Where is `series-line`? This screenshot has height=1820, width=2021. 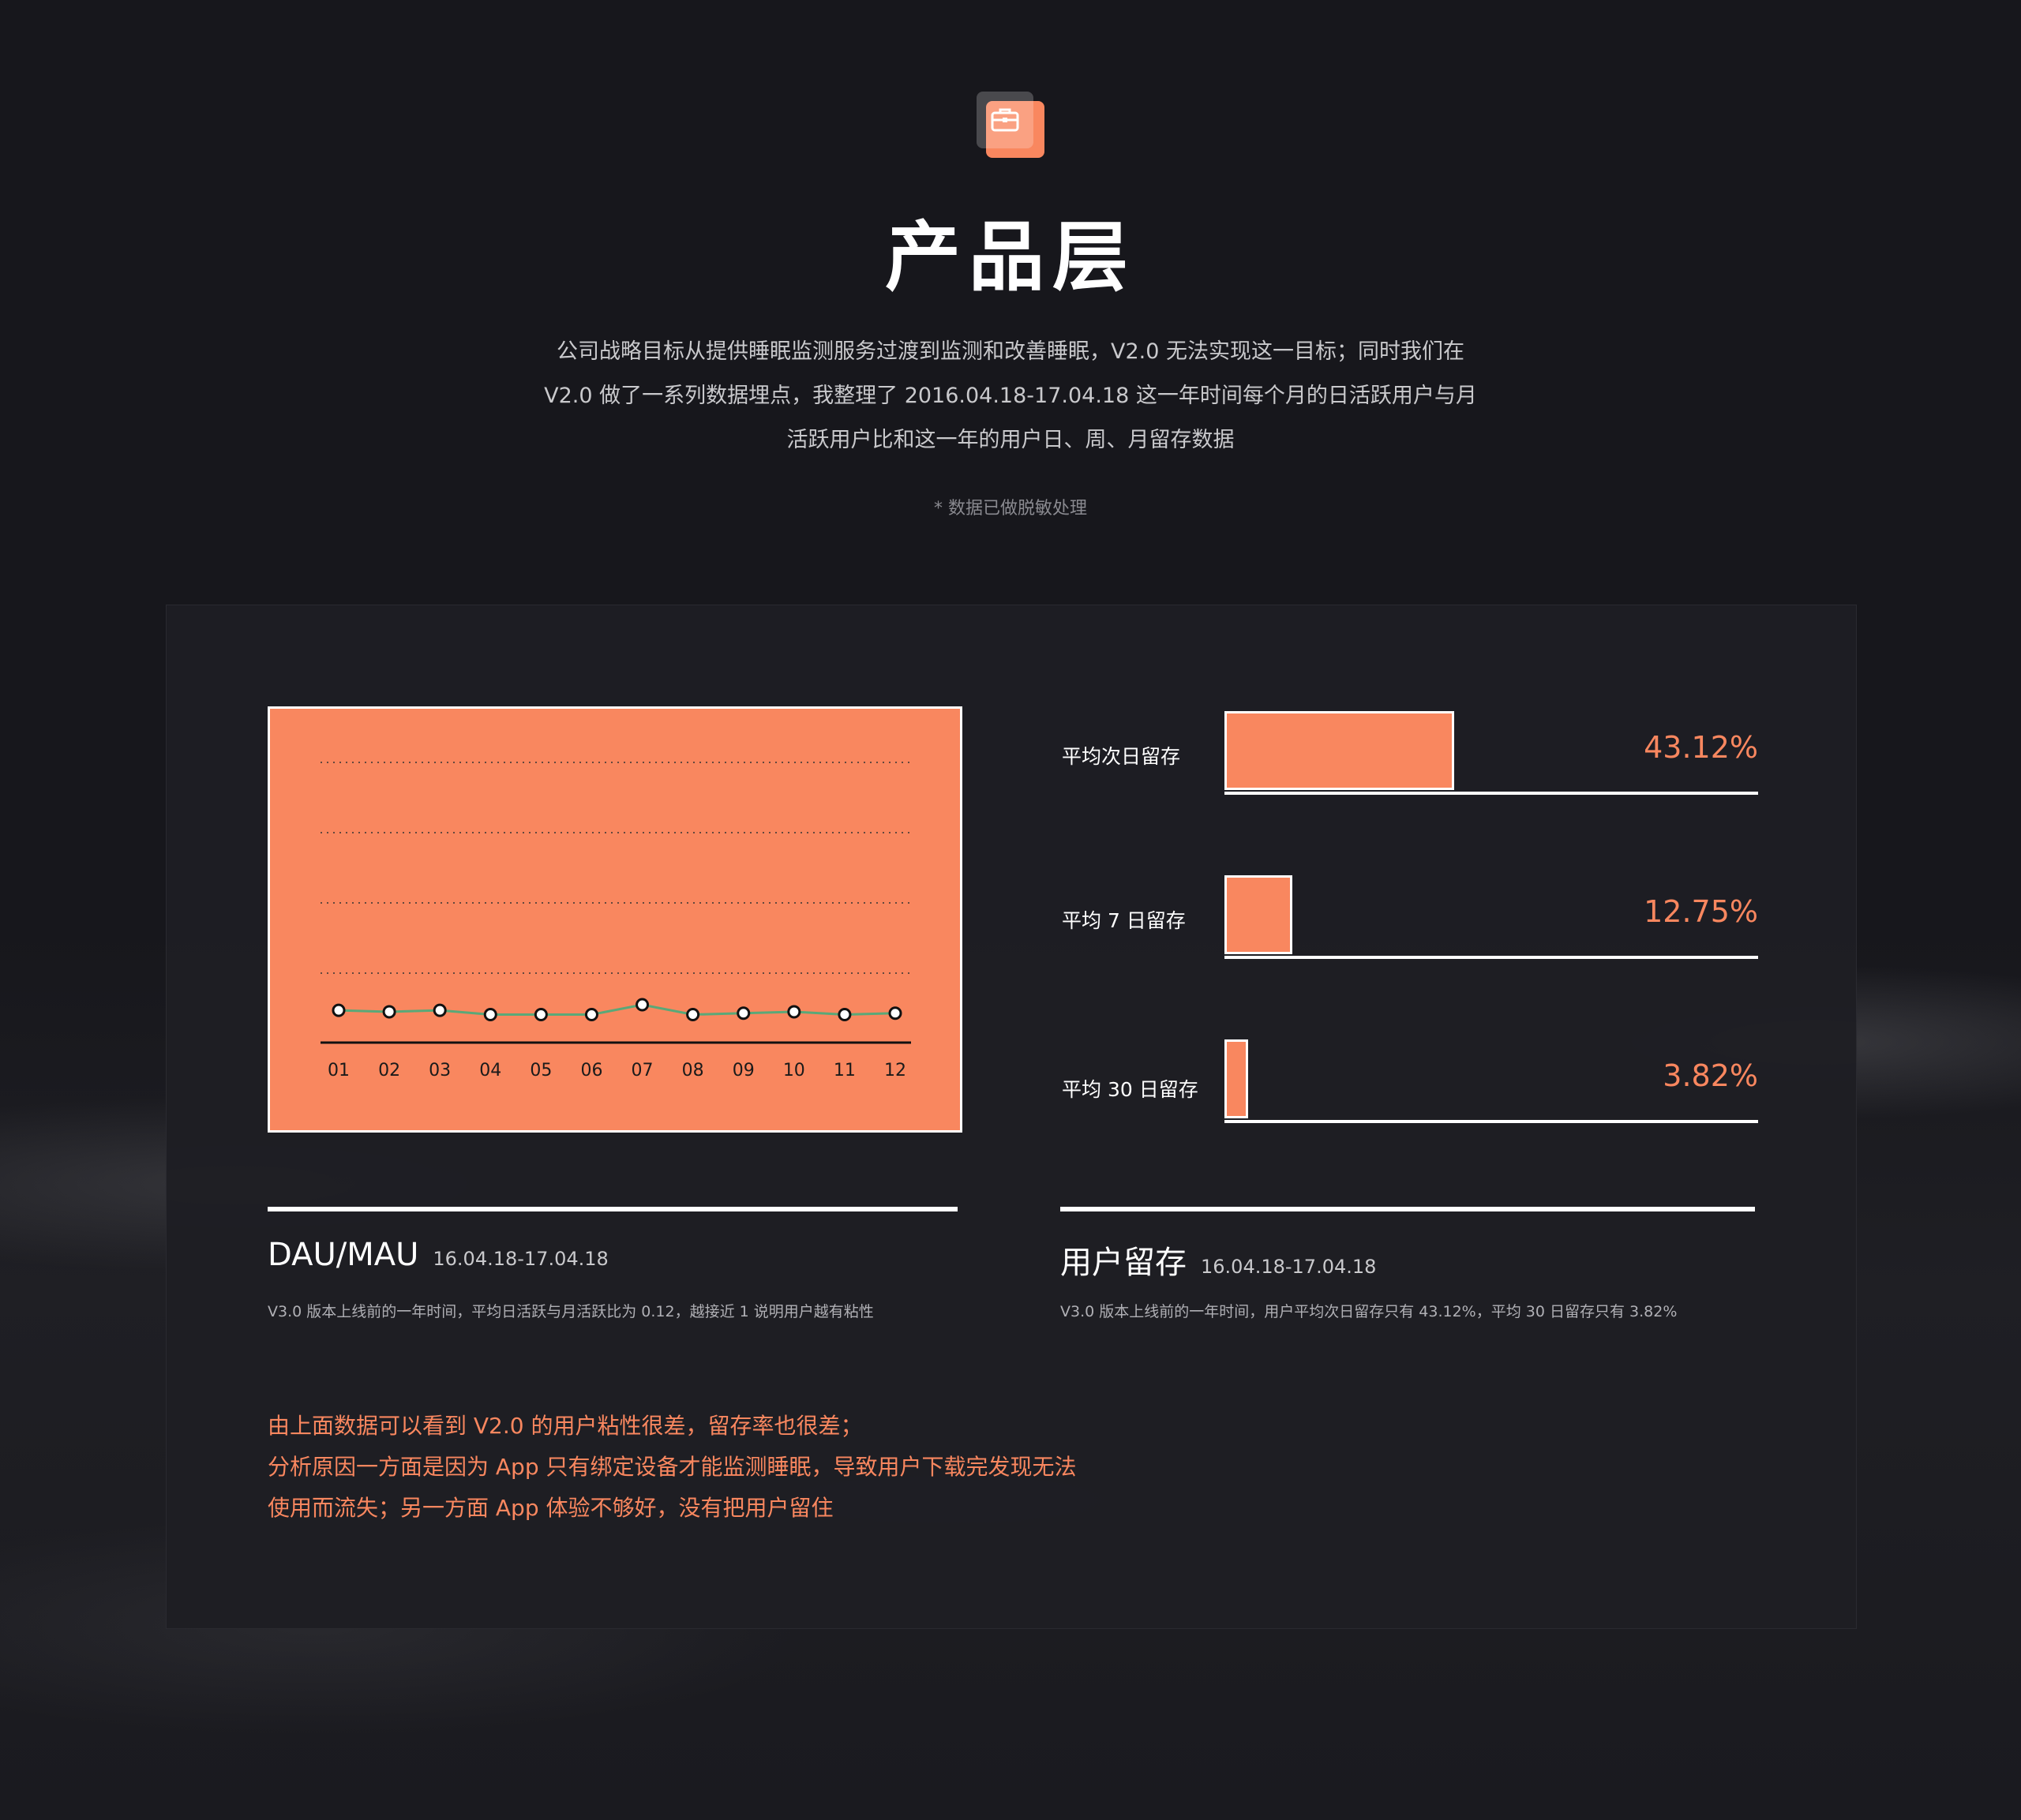
series-line is located at coordinates (617, 1010).